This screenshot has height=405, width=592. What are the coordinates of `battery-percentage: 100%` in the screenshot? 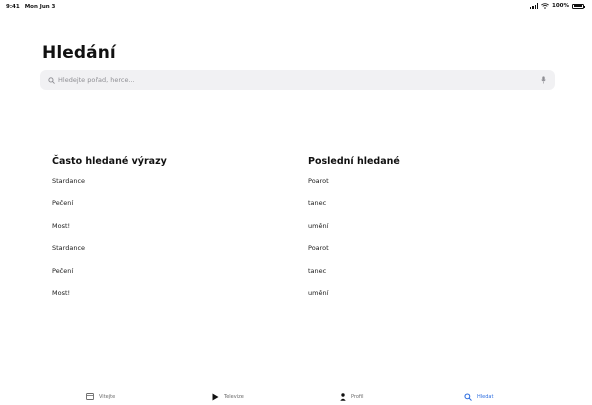 It's located at (560, 6).